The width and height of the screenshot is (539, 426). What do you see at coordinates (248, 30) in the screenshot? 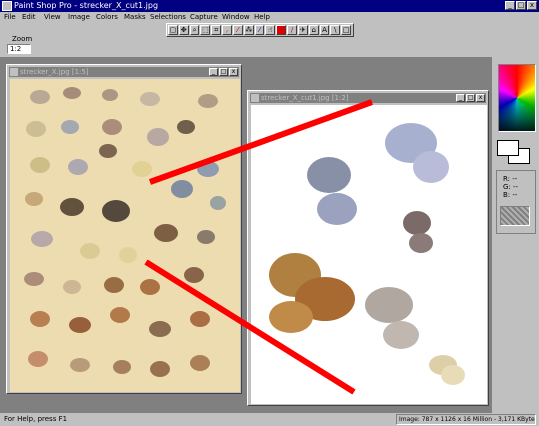
I see `clone-tool-icon: ⁂` at bounding box center [248, 30].